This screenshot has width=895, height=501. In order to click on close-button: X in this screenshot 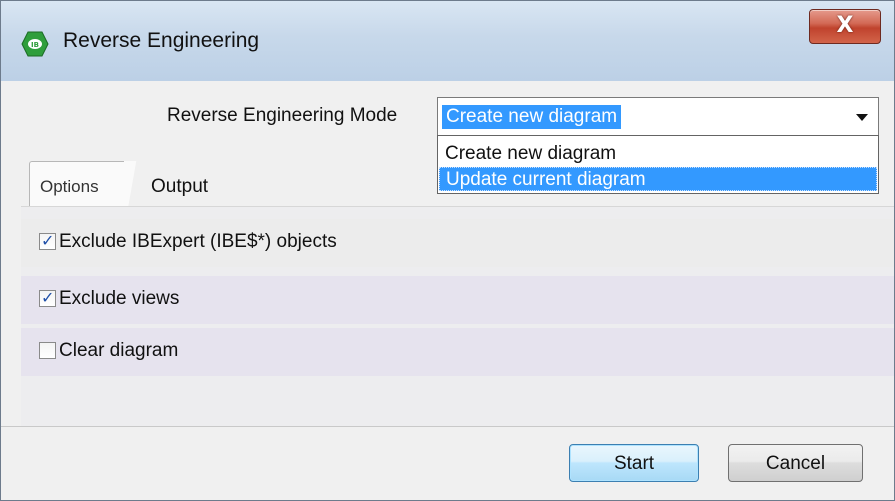, I will do `click(845, 26)`.